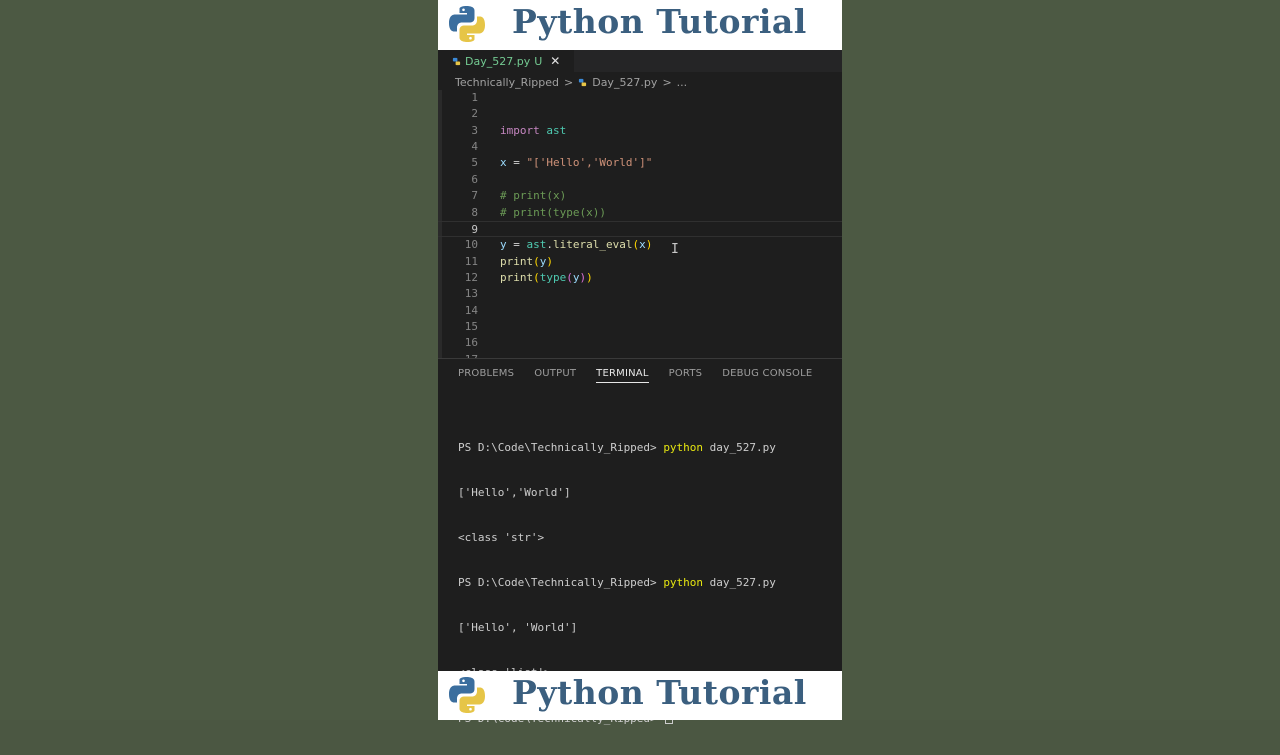  What do you see at coordinates (486, 375) in the screenshot?
I see `tab-problems: PROBLEMS` at bounding box center [486, 375].